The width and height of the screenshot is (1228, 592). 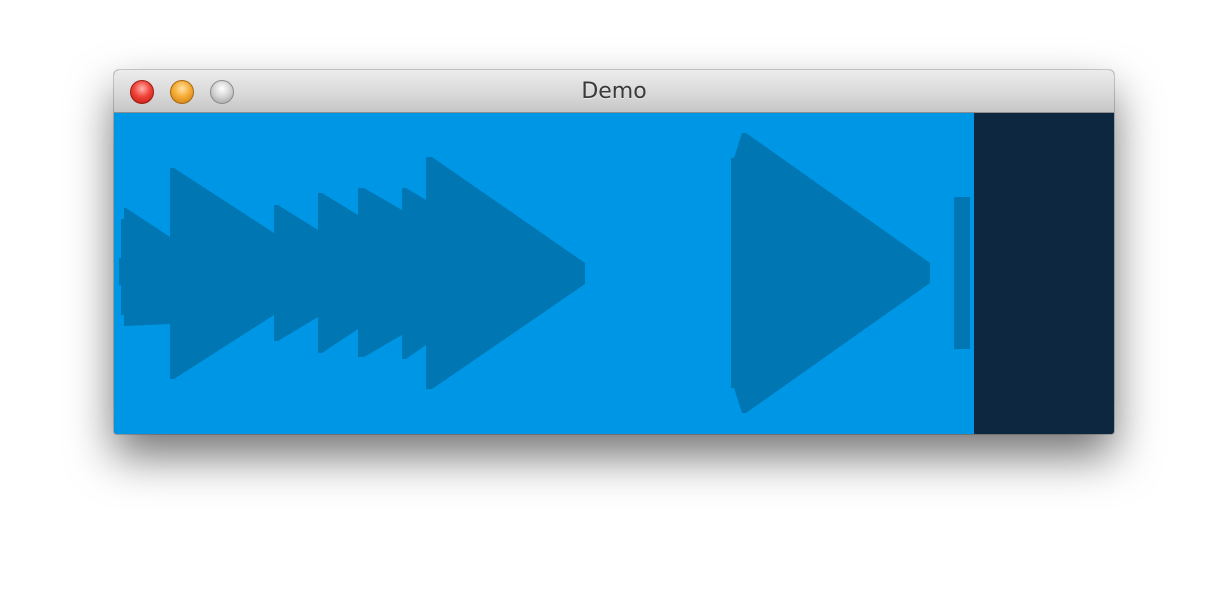 I want to click on title-bar: Demo, so click(x=614, y=91).